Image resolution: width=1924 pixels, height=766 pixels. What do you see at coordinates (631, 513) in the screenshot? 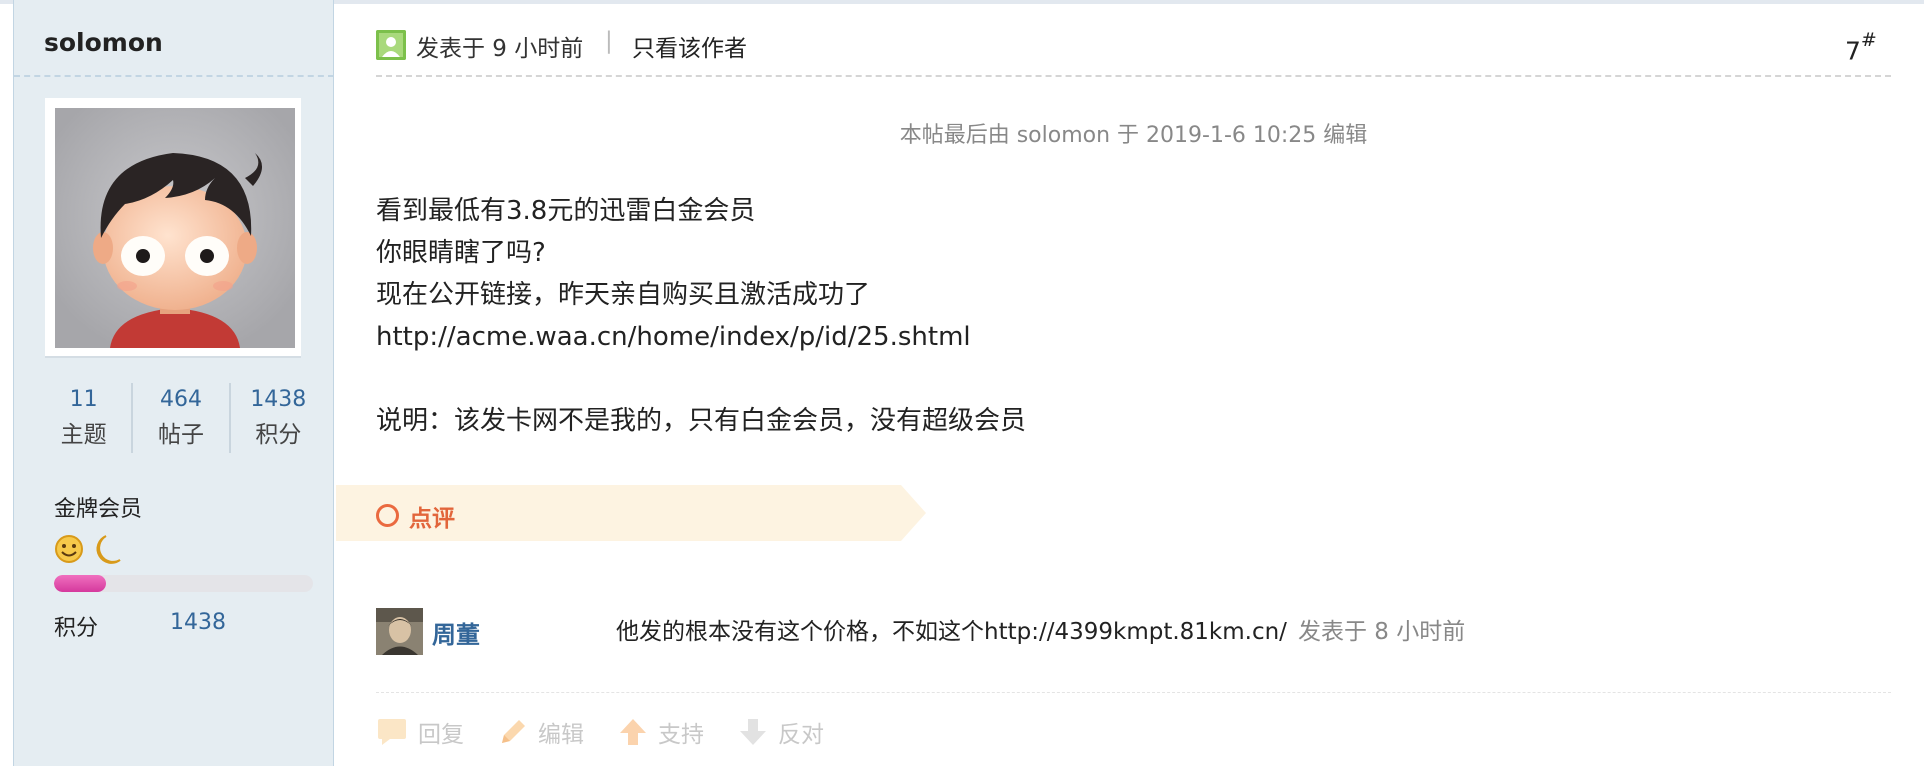
I see `comments-header: 点评` at bounding box center [631, 513].